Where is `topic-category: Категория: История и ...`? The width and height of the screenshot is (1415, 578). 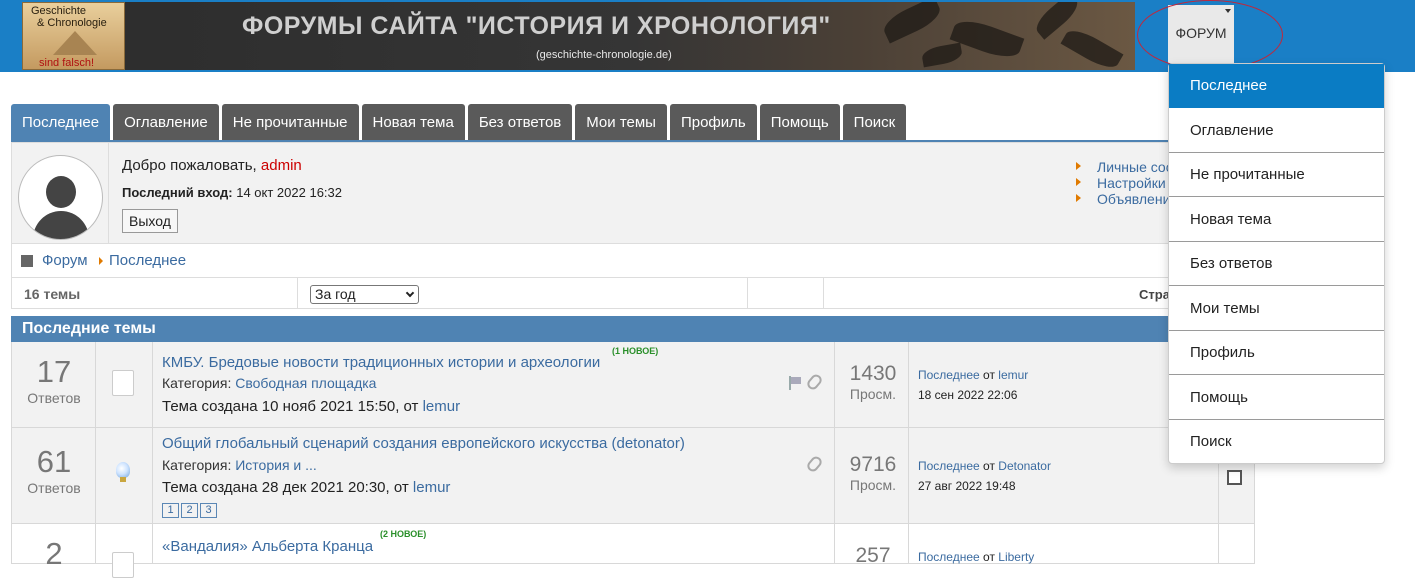
topic-category: Категория: История и ... is located at coordinates (239, 465).